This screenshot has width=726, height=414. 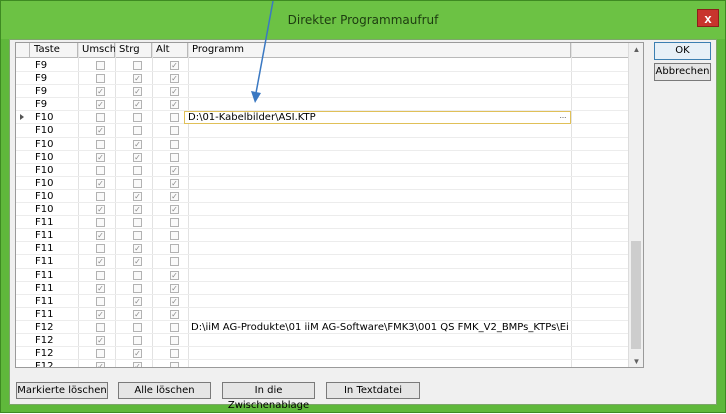 I want to click on delete-all-button: Alle löschen, so click(x=164, y=390).